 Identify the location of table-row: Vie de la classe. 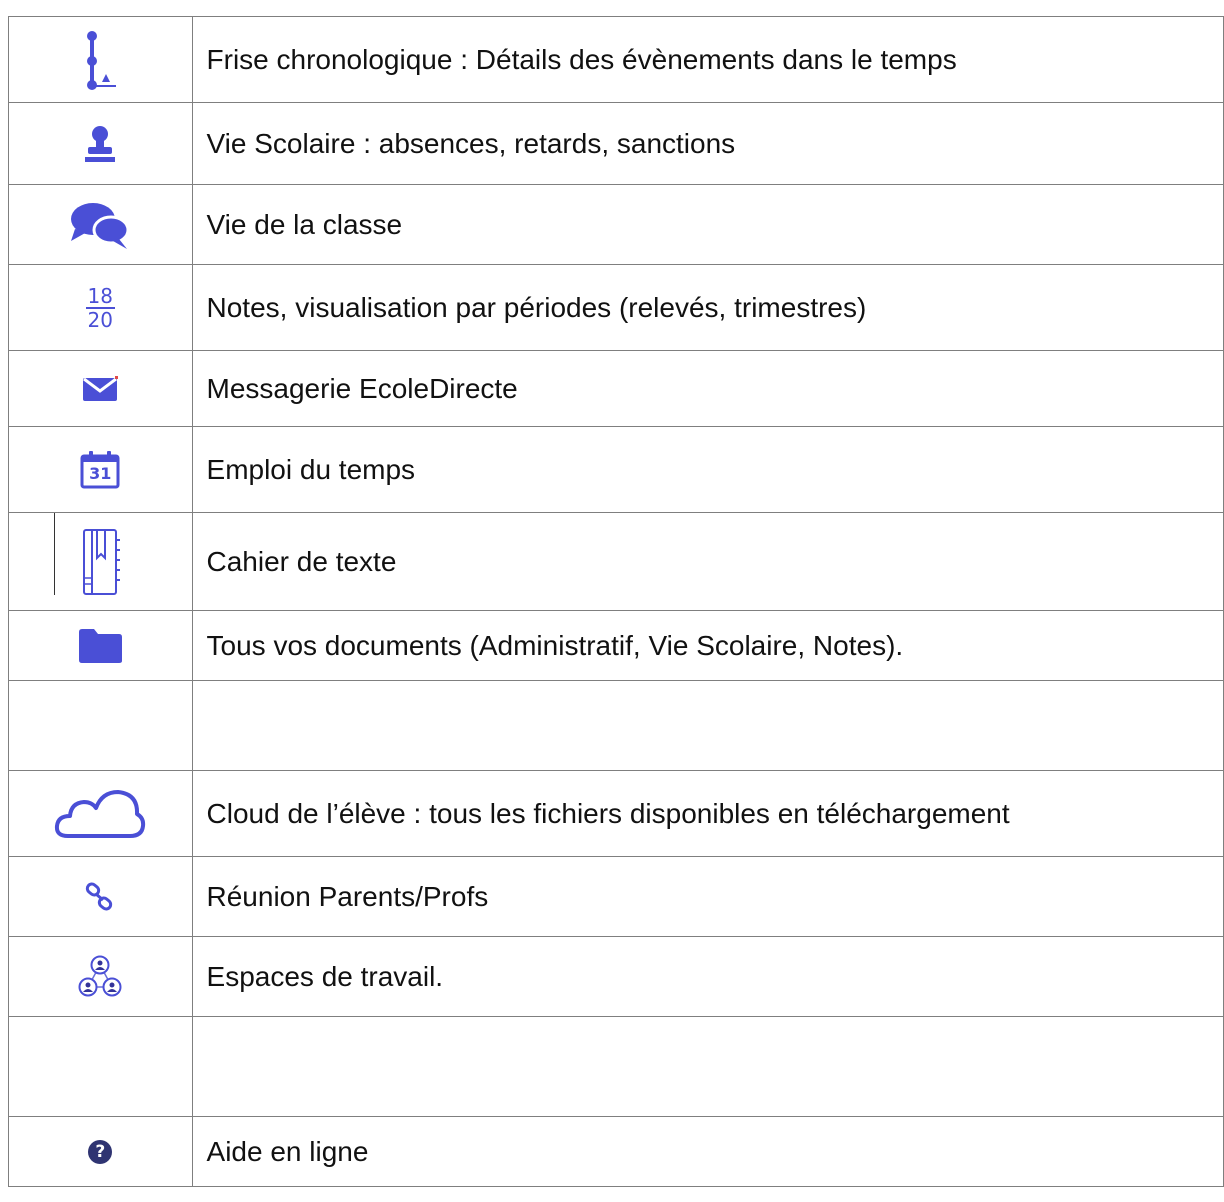
(616, 224).